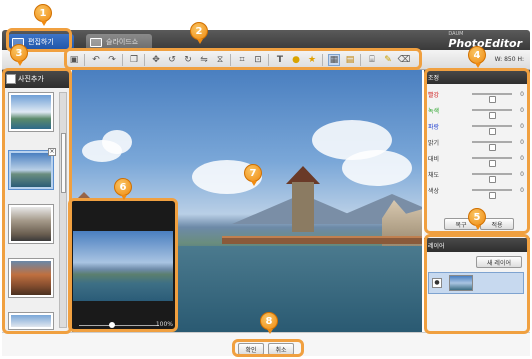  I want to click on logo-name: PhotoEditor, so click(485, 43).